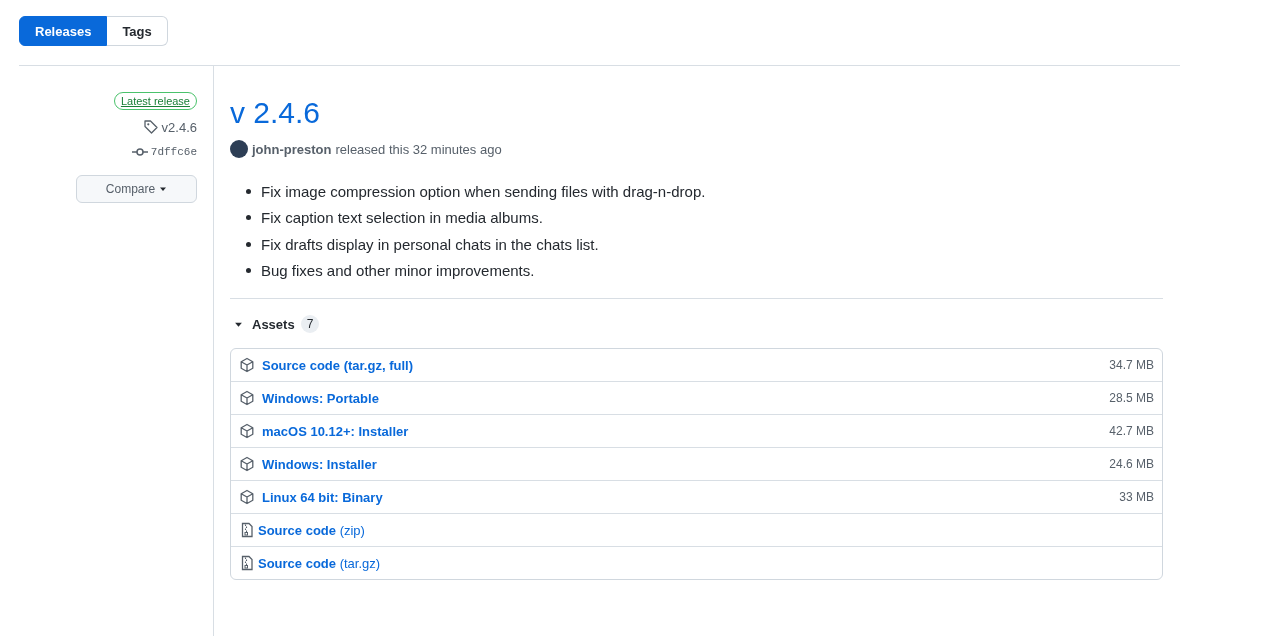  What do you see at coordinates (402, 218) in the screenshot?
I see `release-note: Fix caption text selection in media albums.` at bounding box center [402, 218].